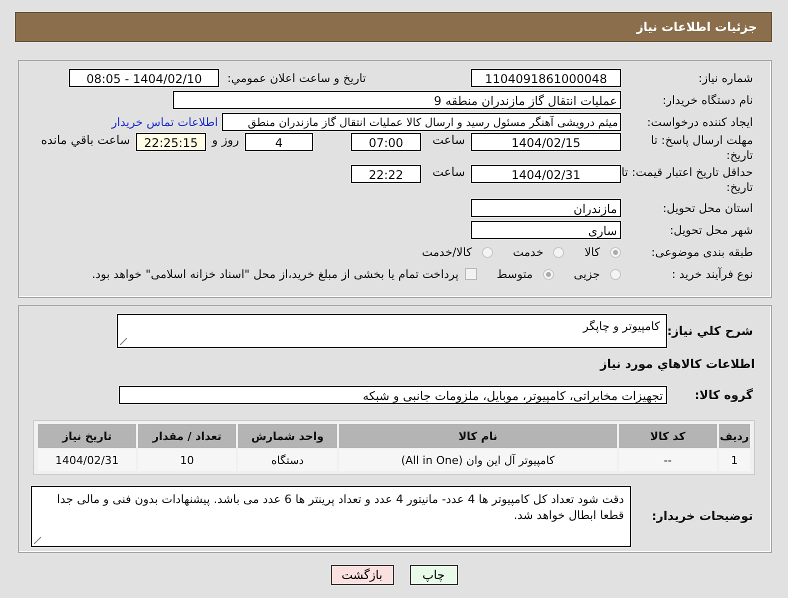 This screenshot has width=788, height=598. What do you see at coordinates (386, 142) in the screenshot?
I see `deadline-time-field: 07:00` at bounding box center [386, 142].